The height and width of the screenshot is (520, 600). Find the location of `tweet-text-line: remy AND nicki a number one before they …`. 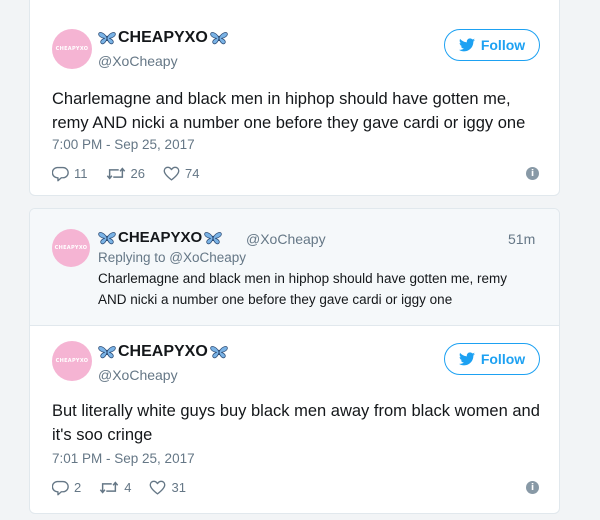

tweet-text-line: remy AND nicki a number one before they … is located at coordinates (289, 123).